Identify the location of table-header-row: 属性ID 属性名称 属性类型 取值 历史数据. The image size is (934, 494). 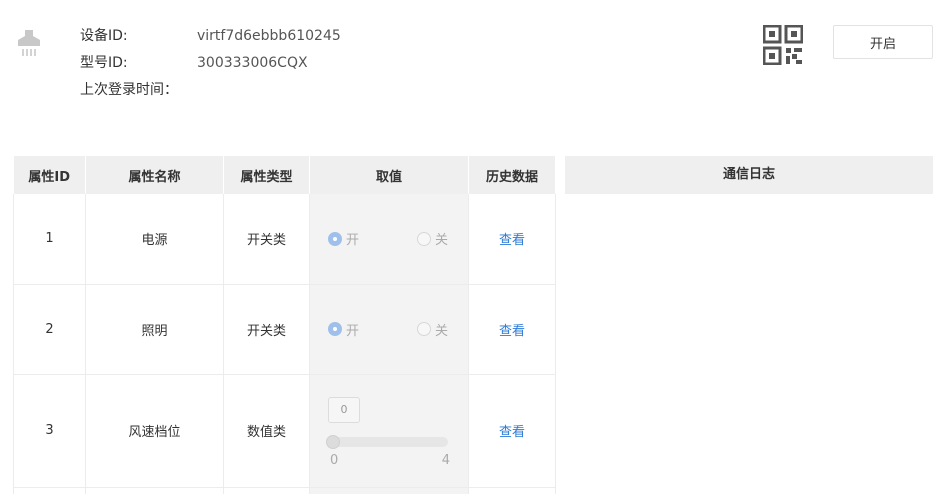
(284, 175).